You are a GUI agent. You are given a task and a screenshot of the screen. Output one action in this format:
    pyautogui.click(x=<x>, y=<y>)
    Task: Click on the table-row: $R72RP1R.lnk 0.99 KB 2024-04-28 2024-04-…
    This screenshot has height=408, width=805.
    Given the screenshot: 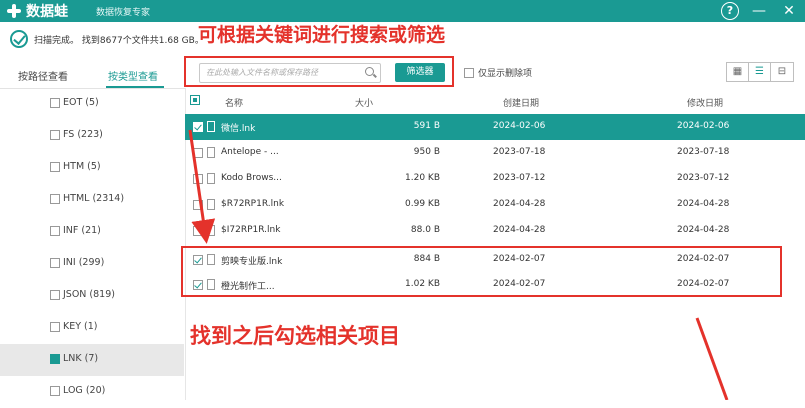 What is the action you would take?
    pyautogui.click(x=495, y=205)
    